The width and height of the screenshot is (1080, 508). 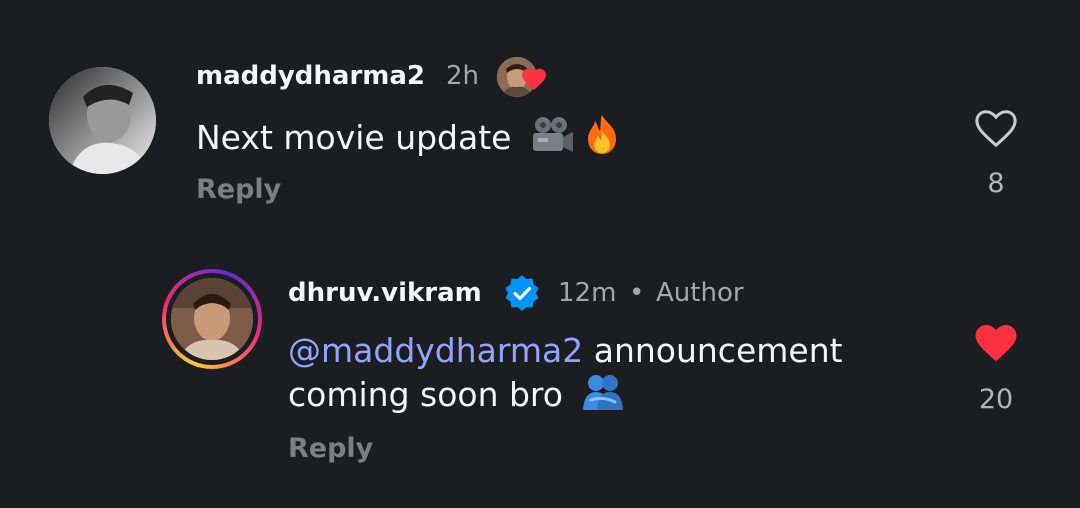 I want to click on author-avatar, so click(x=212, y=319).